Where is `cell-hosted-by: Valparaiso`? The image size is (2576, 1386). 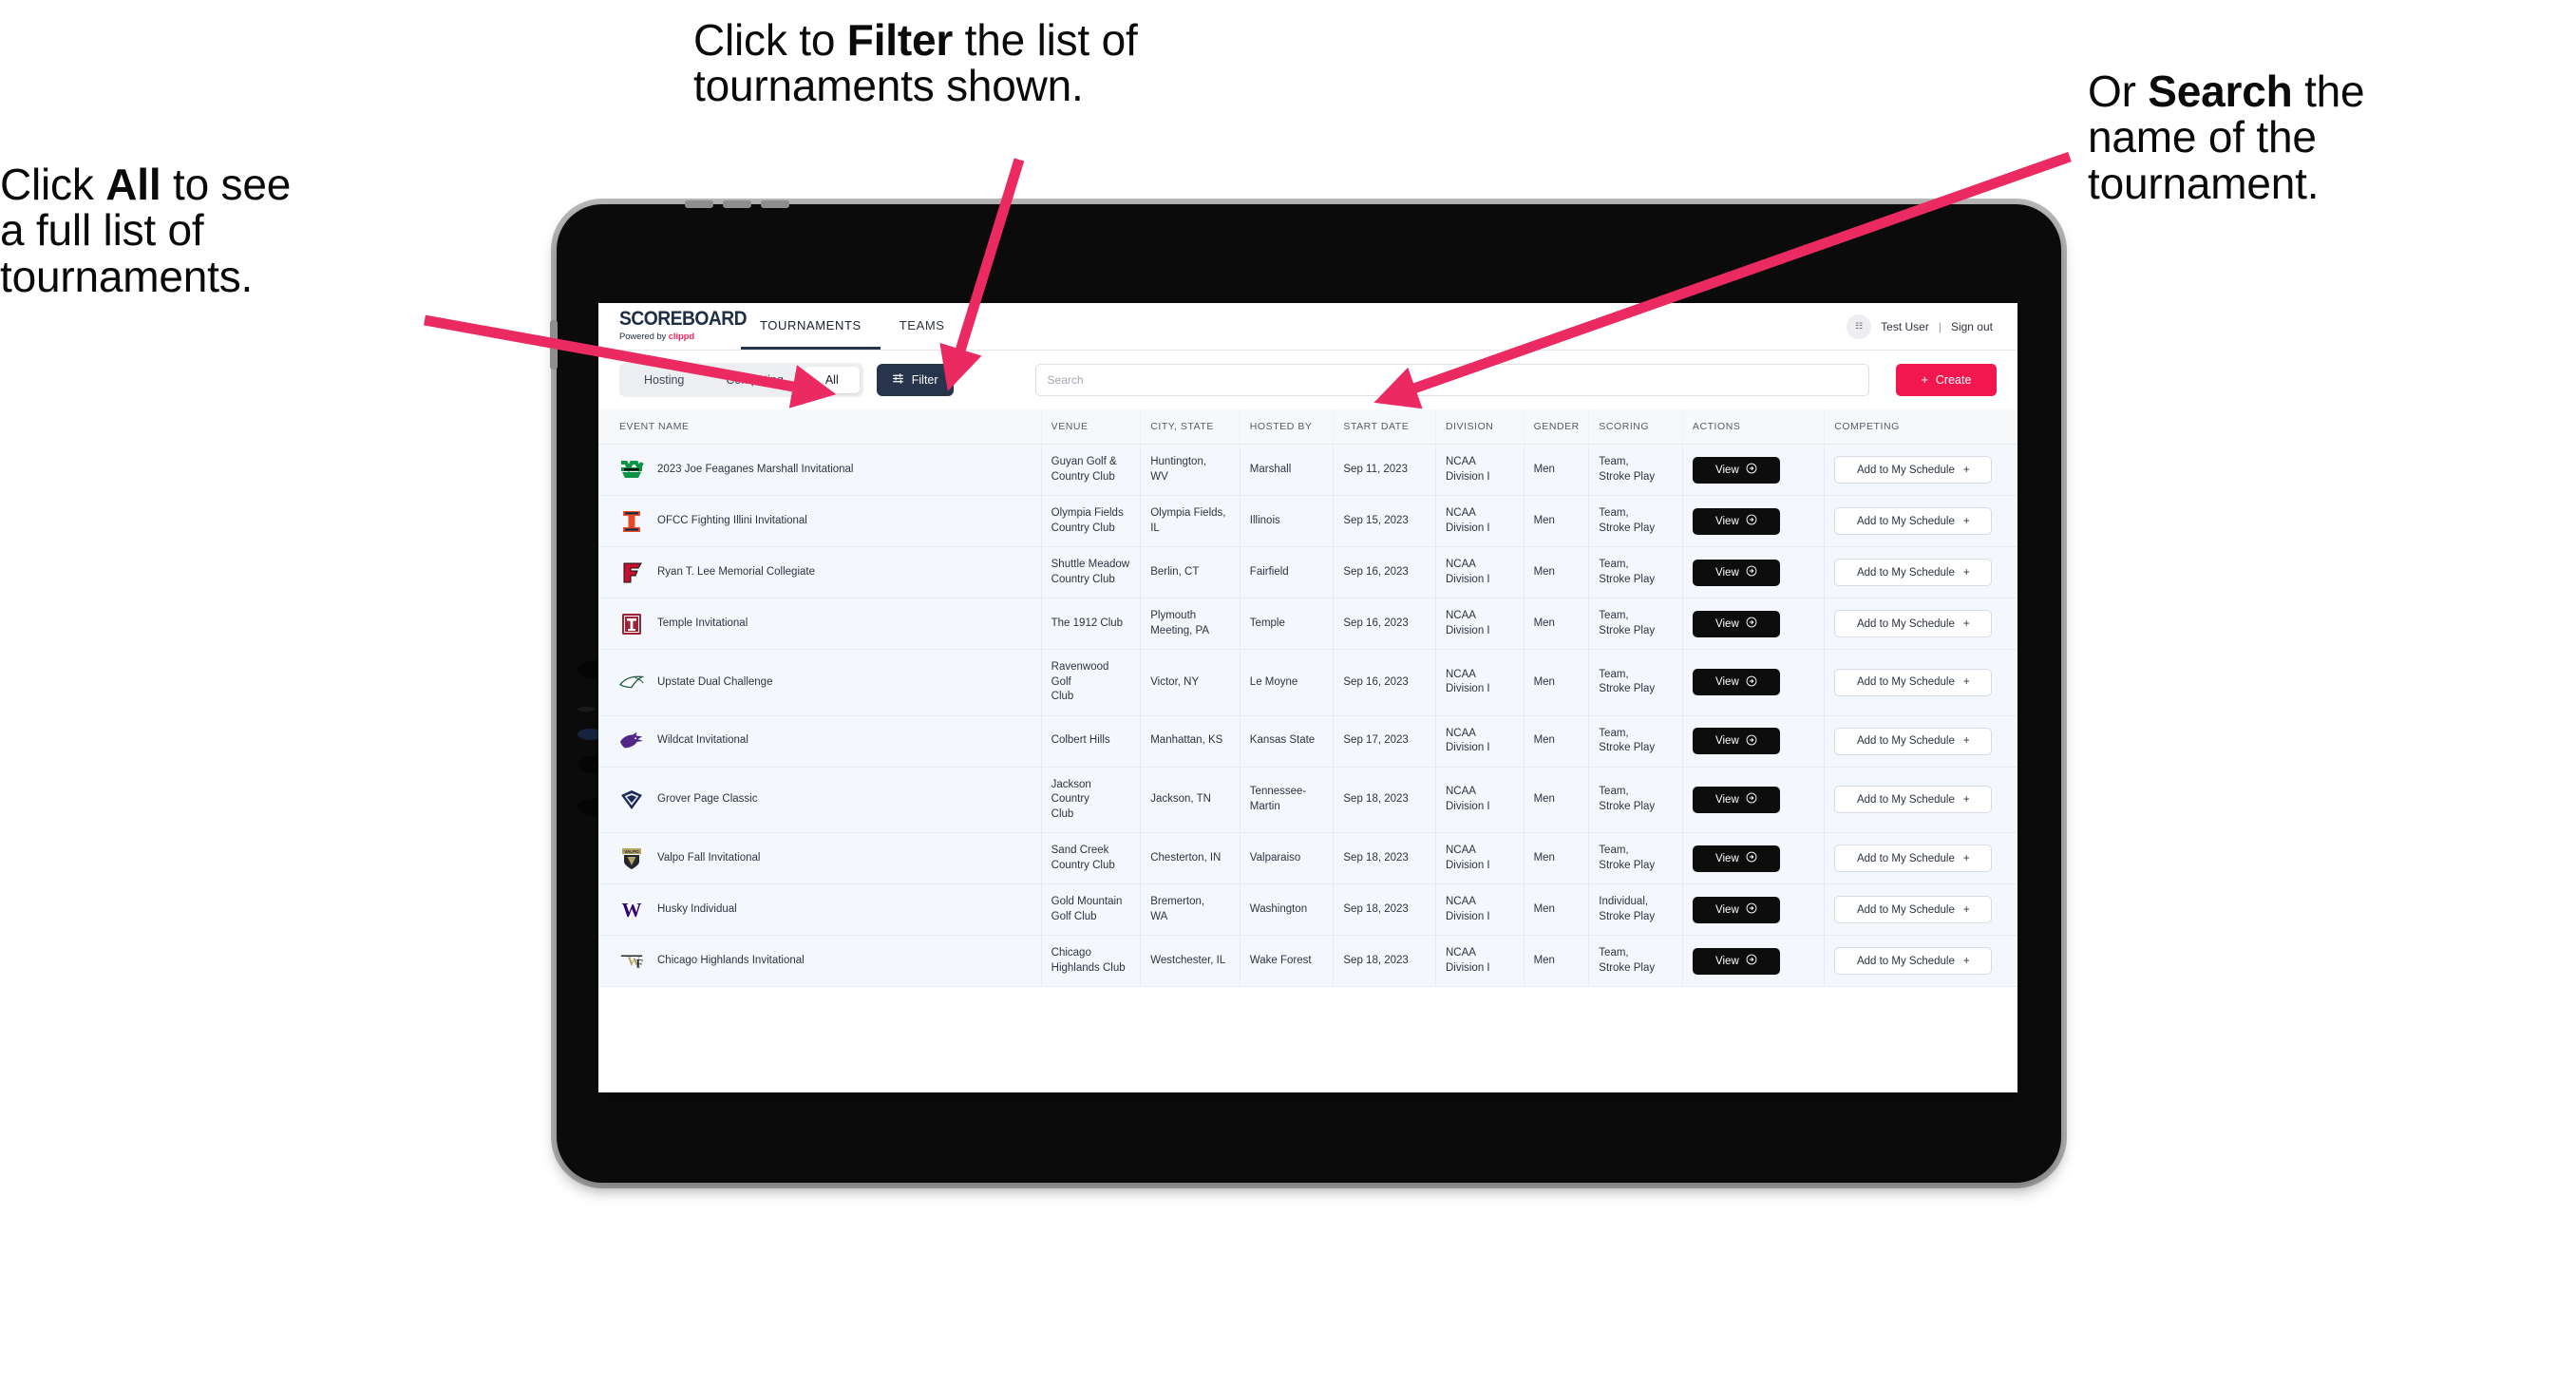 cell-hosted-by: Valparaiso is located at coordinates (1287, 858).